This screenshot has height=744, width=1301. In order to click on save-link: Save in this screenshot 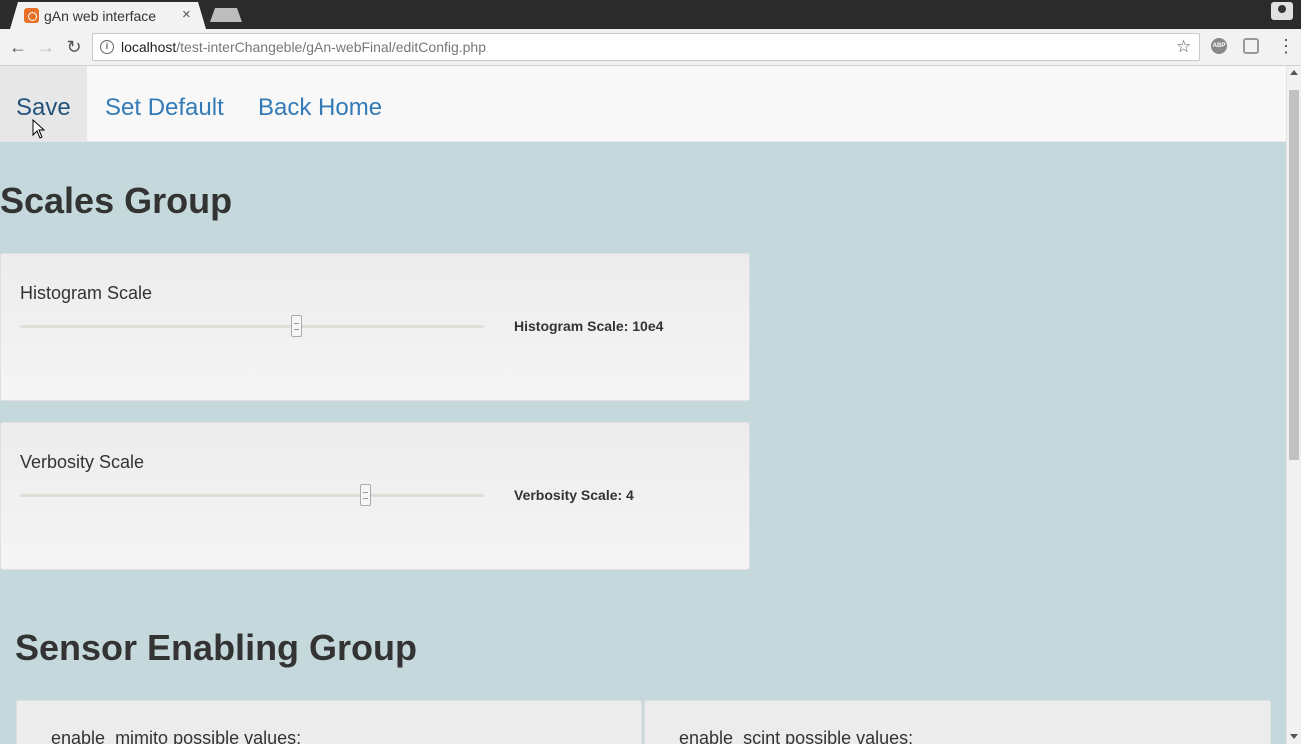, I will do `click(43, 108)`.